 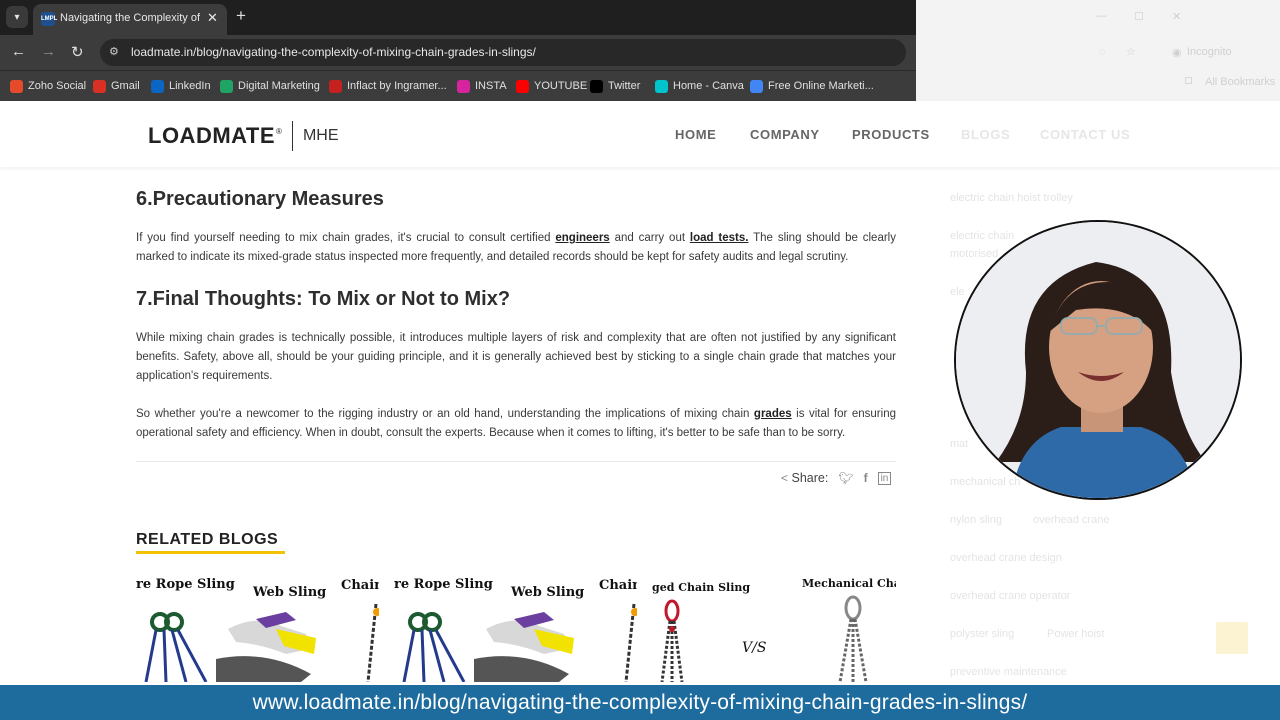 I want to click on related-blog-card: ged Chain Sling V/S Mechanical Chain S, so click(x=774, y=628).